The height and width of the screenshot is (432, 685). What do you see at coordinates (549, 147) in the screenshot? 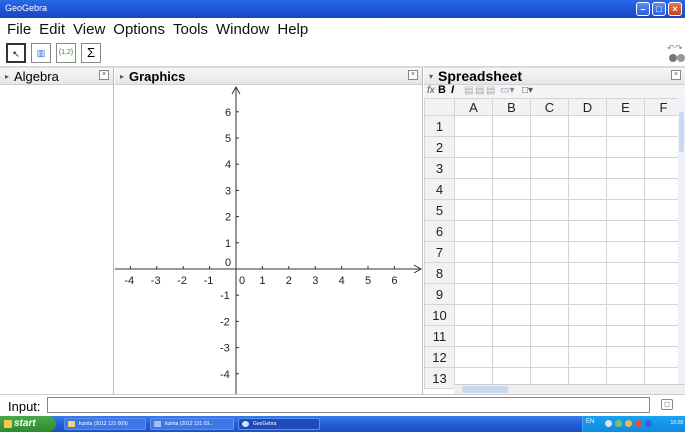
I see `cell-c2` at bounding box center [549, 147].